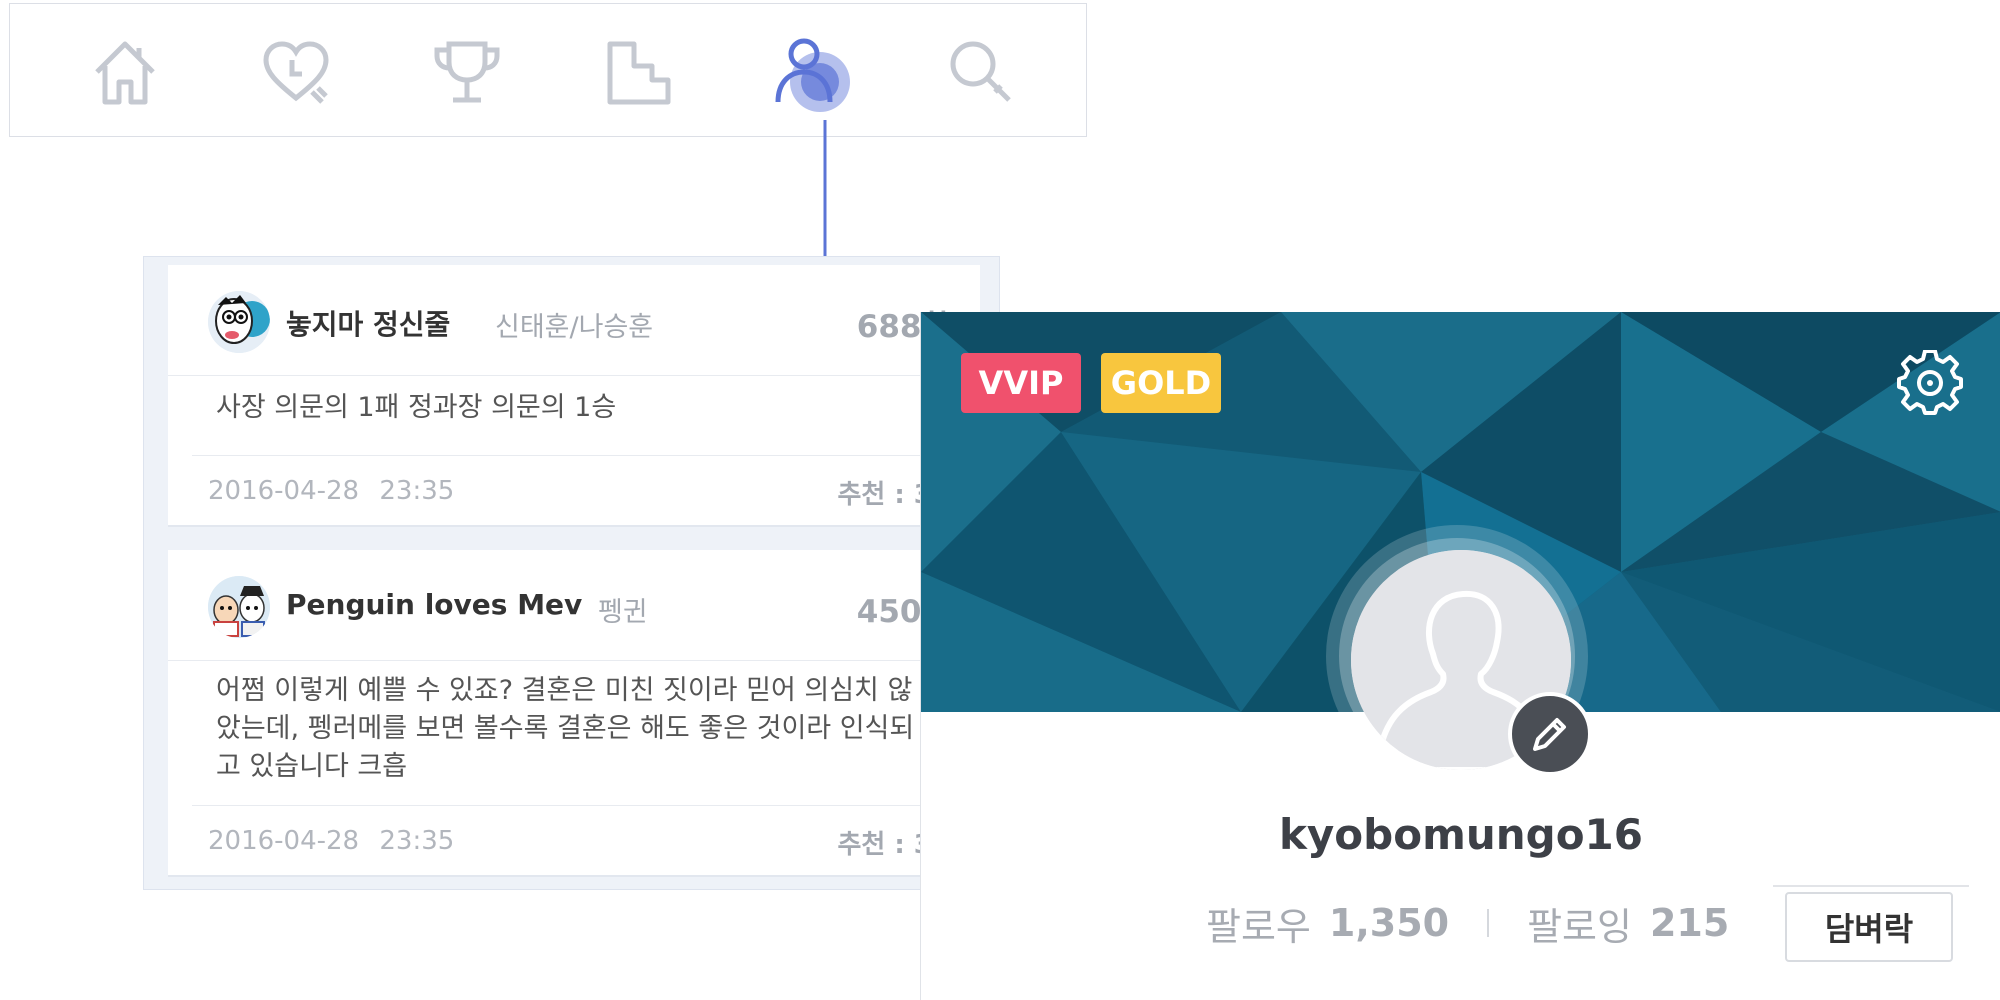 This screenshot has height=1000, width=2000. I want to click on post-header: 놓지마 정신줄 신태훈/나승훈 688화, so click(574, 320).